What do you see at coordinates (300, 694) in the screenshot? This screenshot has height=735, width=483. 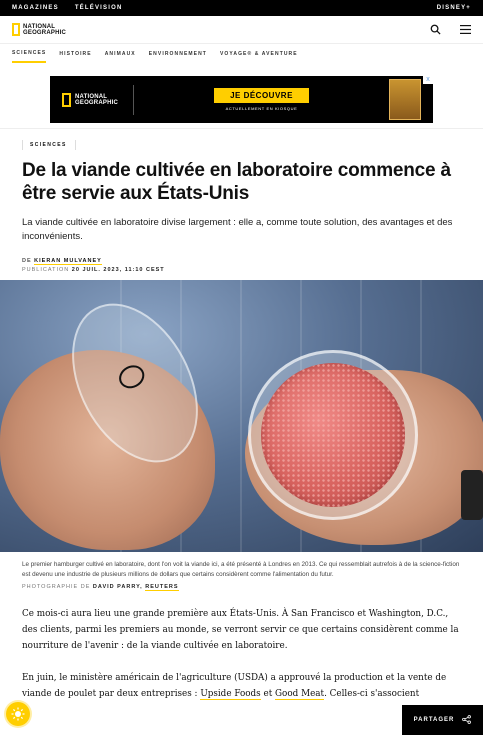 I see `link-good-meat: Good Meat` at bounding box center [300, 694].